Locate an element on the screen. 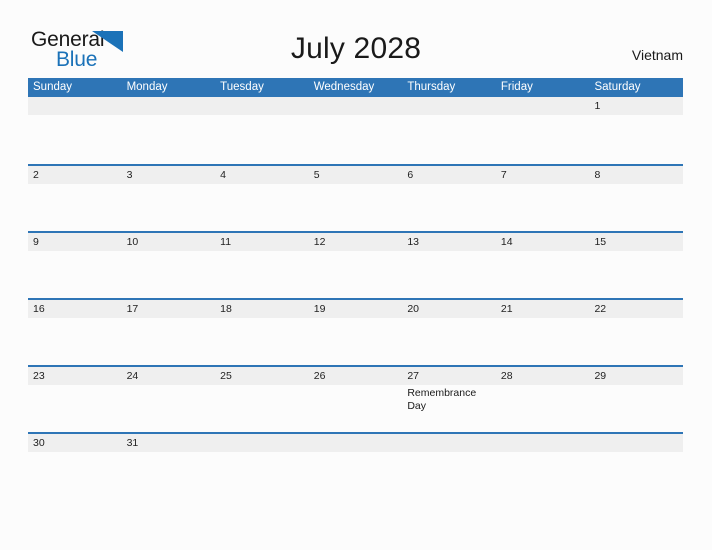  day-number: 28 is located at coordinates (543, 376).